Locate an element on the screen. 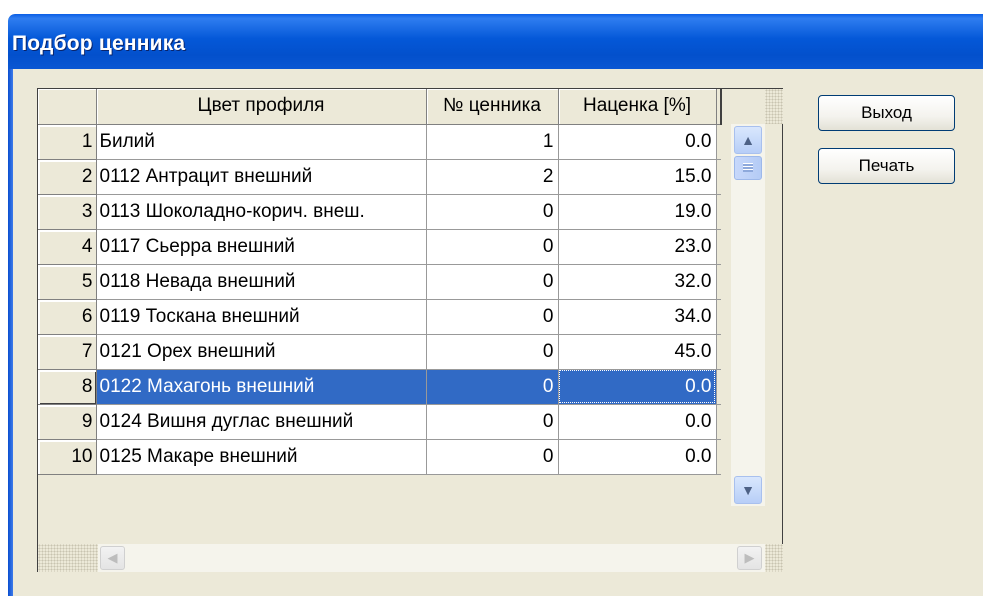 This screenshot has height=596, width=983. cell-profile-color: 0118 Невада внешний is located at coordinates (261, 282).